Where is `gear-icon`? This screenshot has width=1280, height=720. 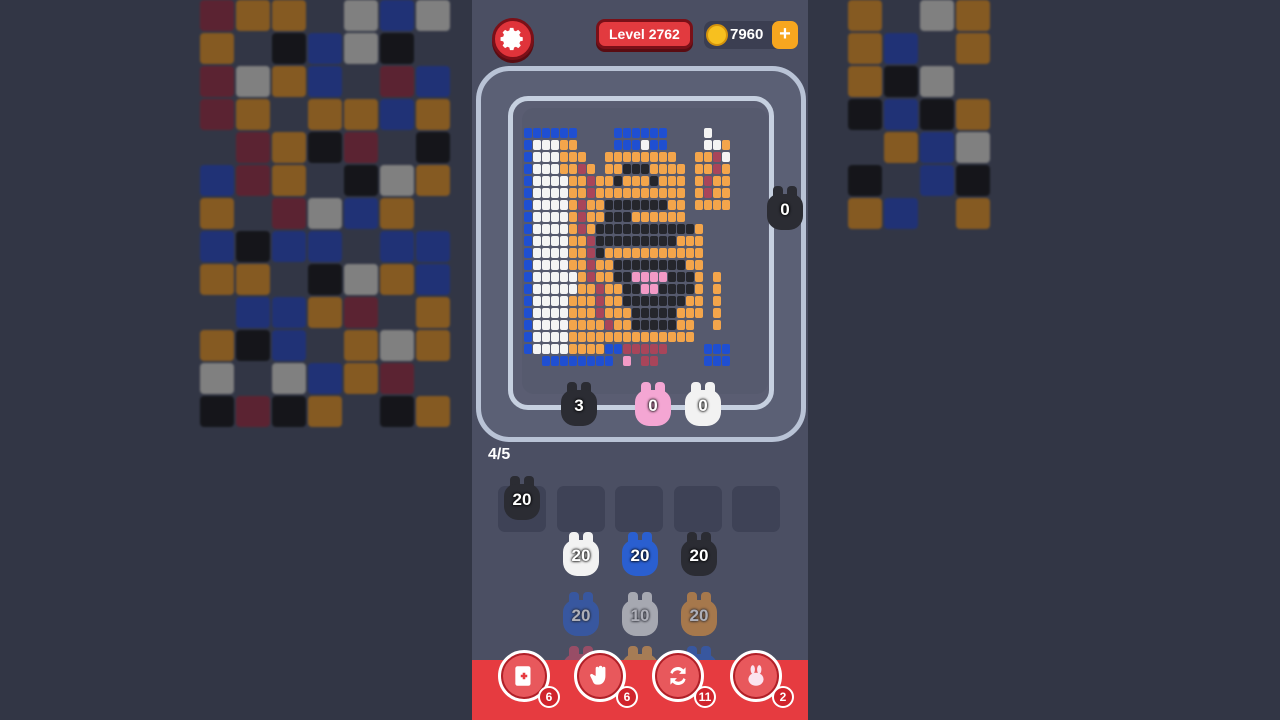 gear-icon is located at coordinates (511, 39).